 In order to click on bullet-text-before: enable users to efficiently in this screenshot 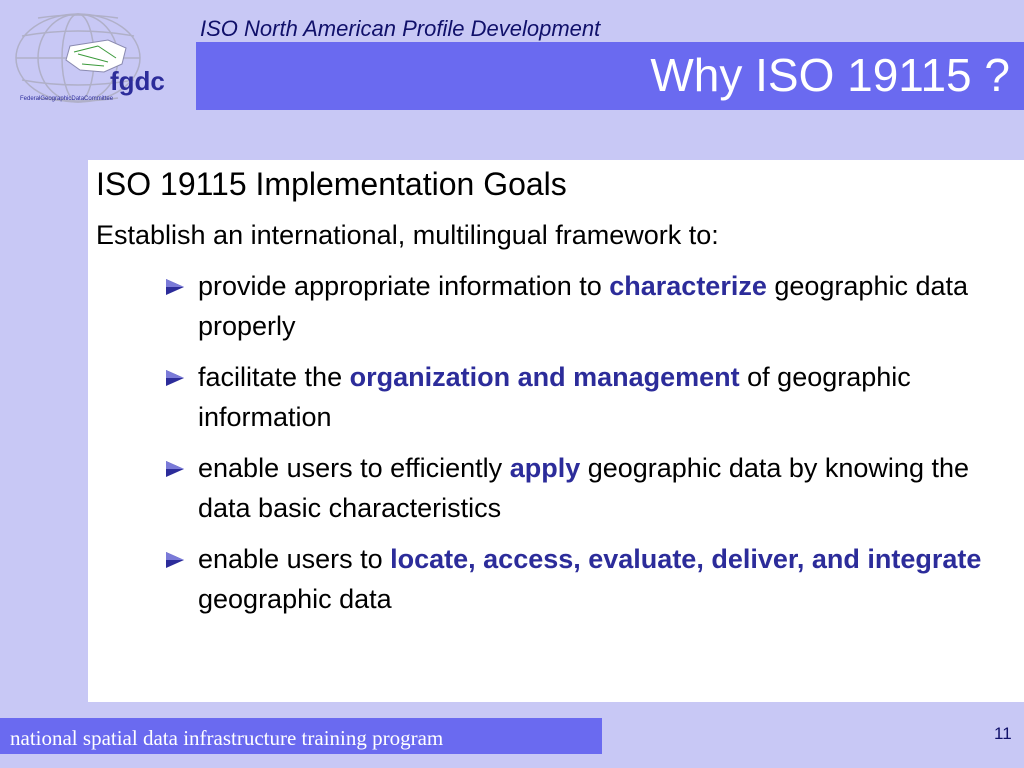, I will do `click(354, 468)`.